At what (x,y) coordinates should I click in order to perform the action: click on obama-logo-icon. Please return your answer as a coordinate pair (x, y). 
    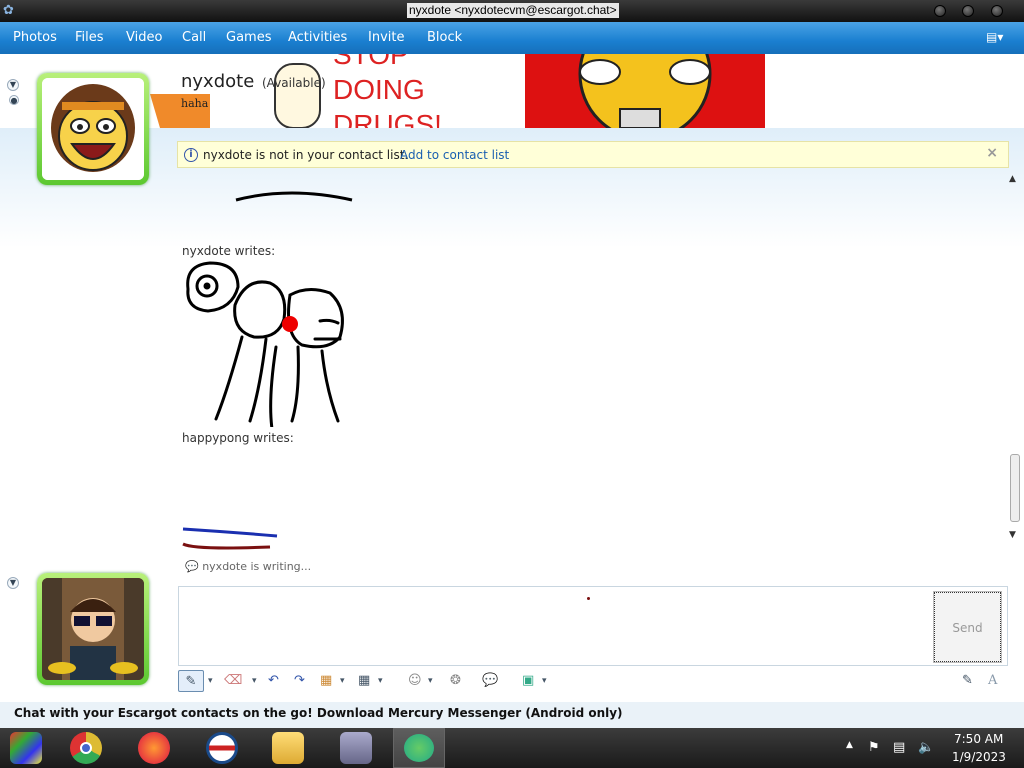
    Looking at the image, I should click on (222, 748).